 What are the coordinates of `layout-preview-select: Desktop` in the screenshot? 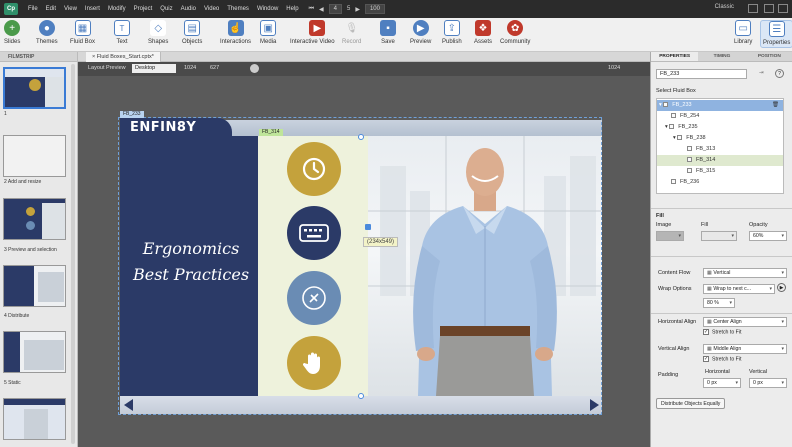 It's located at (154, 68).